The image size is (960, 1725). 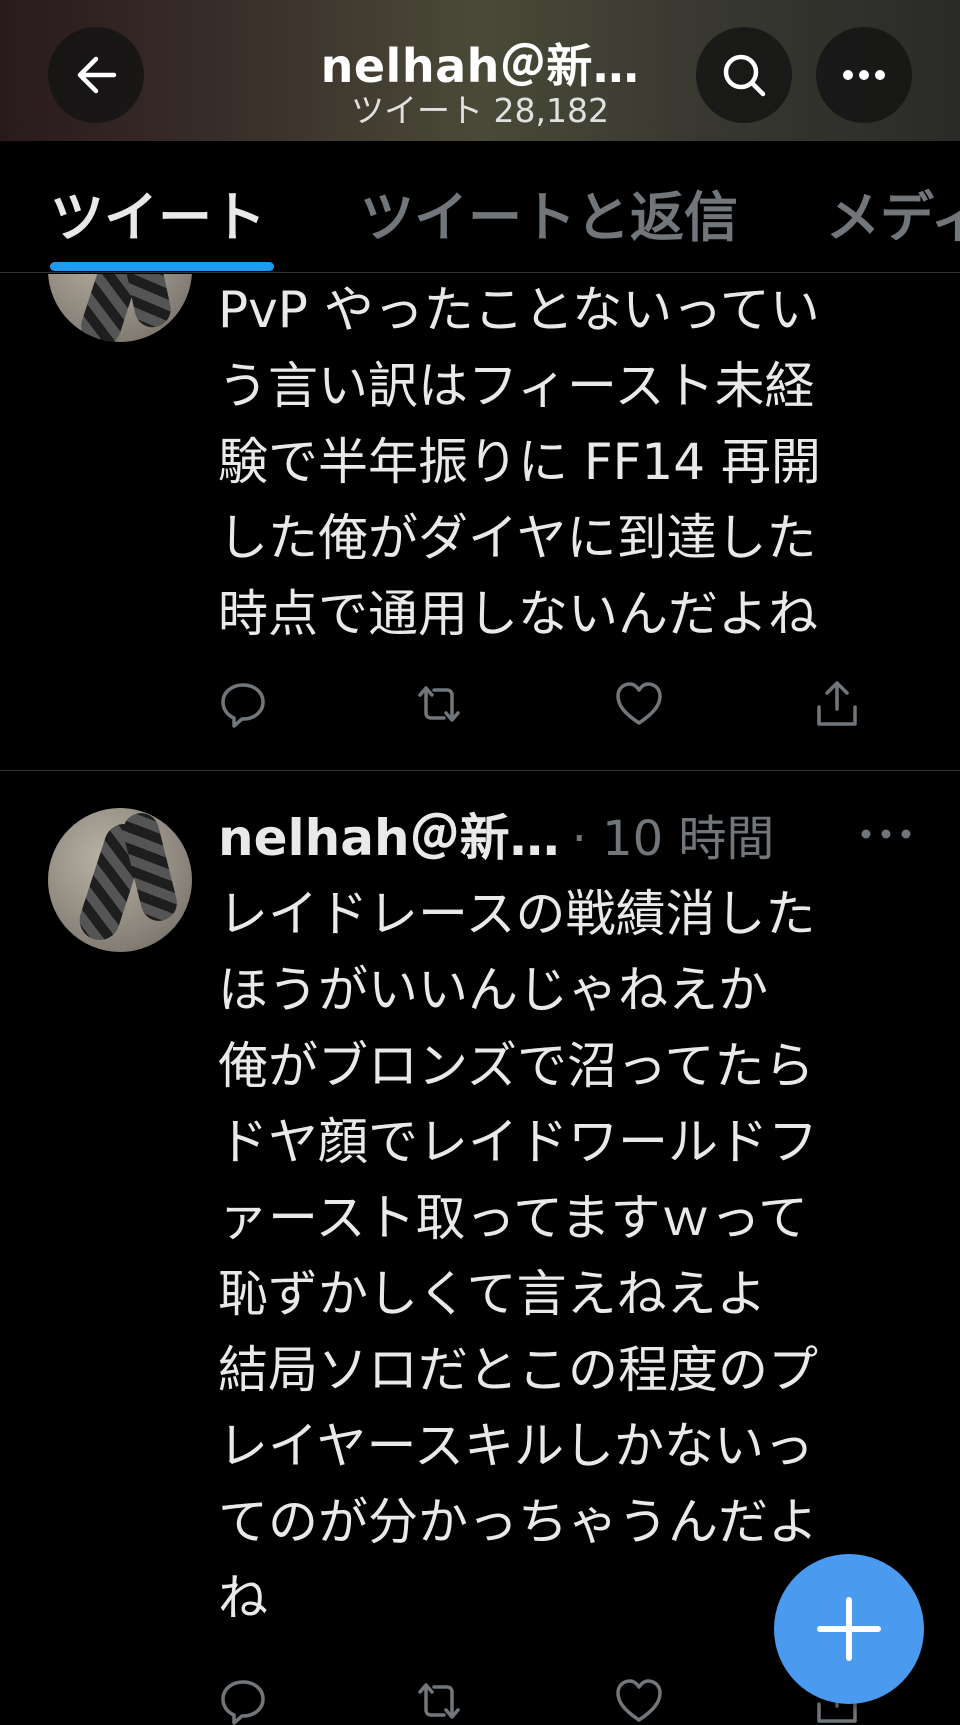 What do you see at coordinates (519, 310) in the screenshot?
I see `tweet-line: PvP やったことないってい` at bounding box center [519, 310].